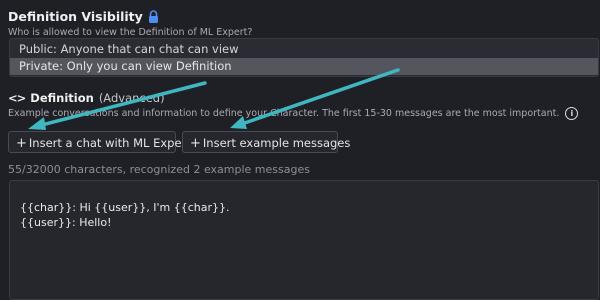  I want to click on lock-icon, so click(153, 16).